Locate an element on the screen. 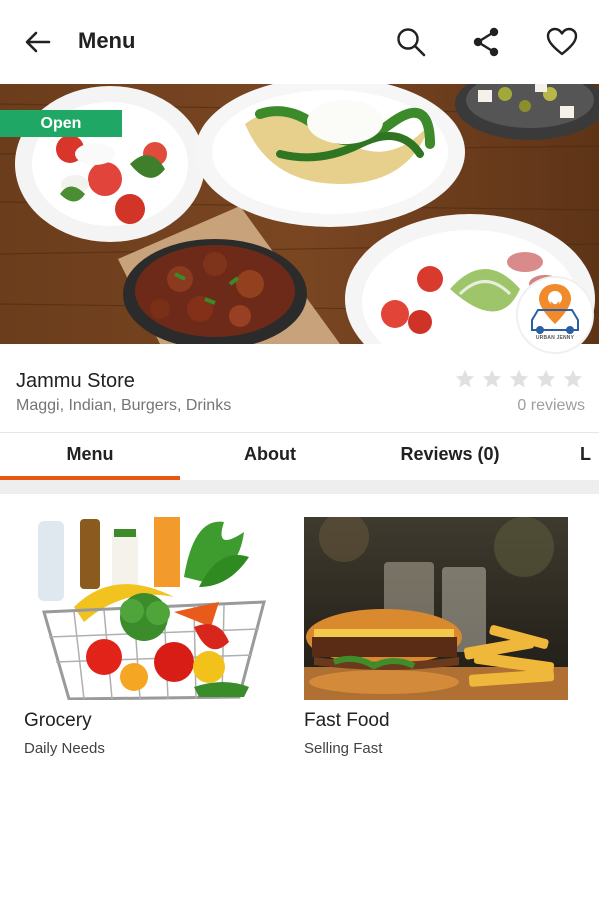  status-badge: Open is located at coordinates (61, 123).